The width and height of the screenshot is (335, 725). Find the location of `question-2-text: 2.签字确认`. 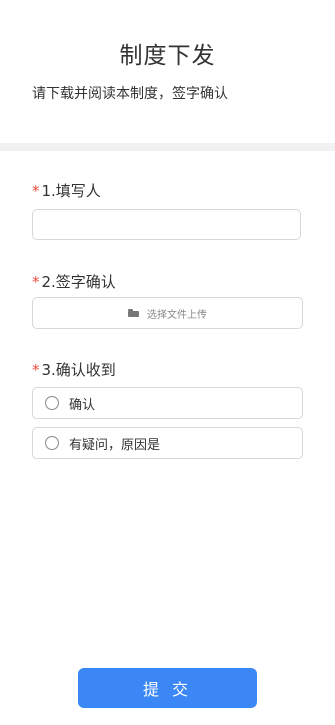

question-2-text: 2.签字确认 is located at coordinates (78, 282).